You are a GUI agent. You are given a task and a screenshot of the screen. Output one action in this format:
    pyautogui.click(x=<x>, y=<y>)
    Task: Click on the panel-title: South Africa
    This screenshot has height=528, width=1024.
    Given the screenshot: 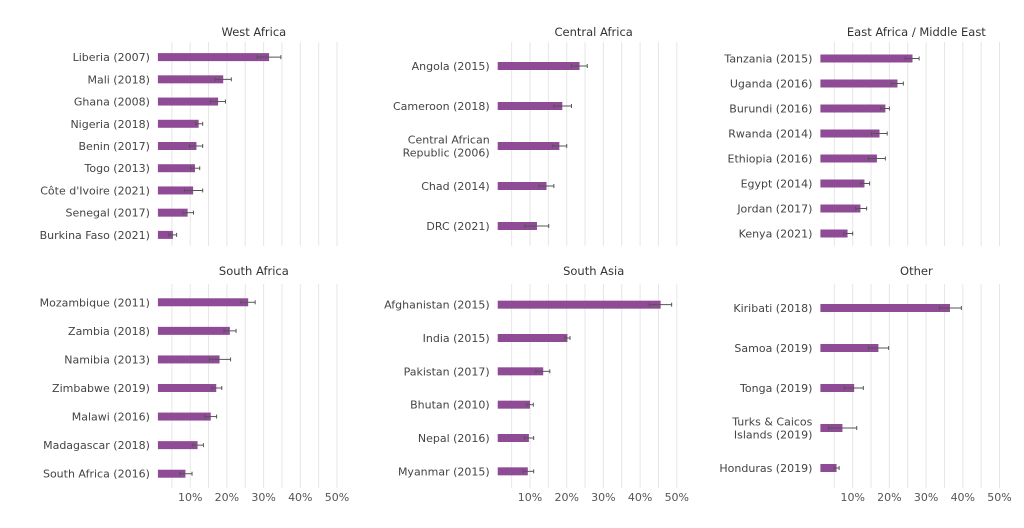 What is the action you would take?
    pyautogui.click(x=254, y=271)
    